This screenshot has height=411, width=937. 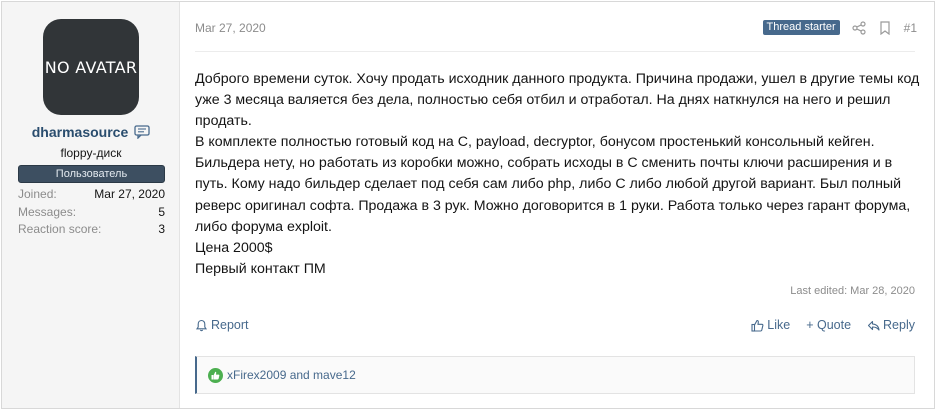 I want to click on post-footer: Report Like + Quote Reply, so click(x=555, y=328).